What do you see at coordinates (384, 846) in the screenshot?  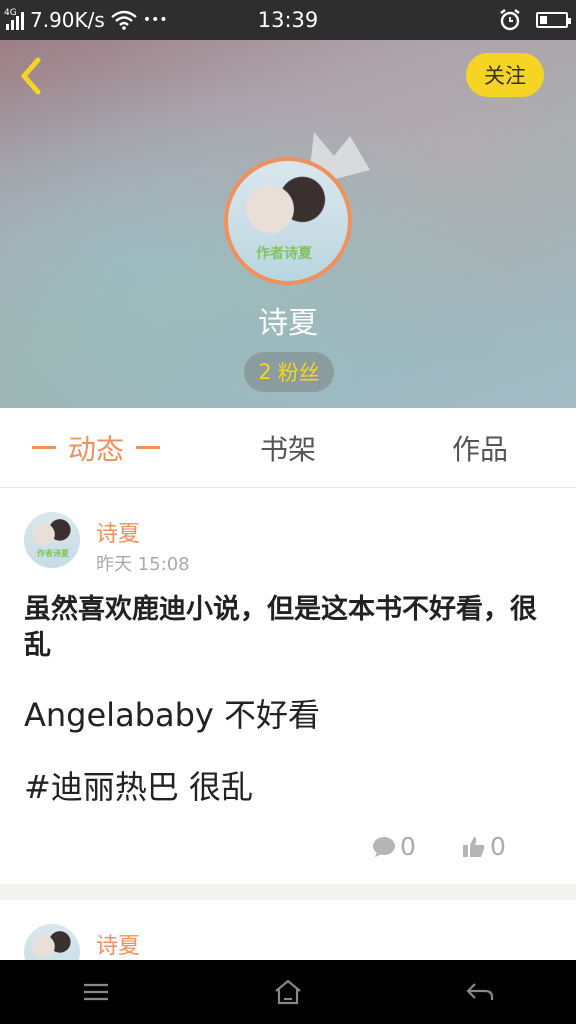 I see `comment-icon` at bounding box center [384, 846].